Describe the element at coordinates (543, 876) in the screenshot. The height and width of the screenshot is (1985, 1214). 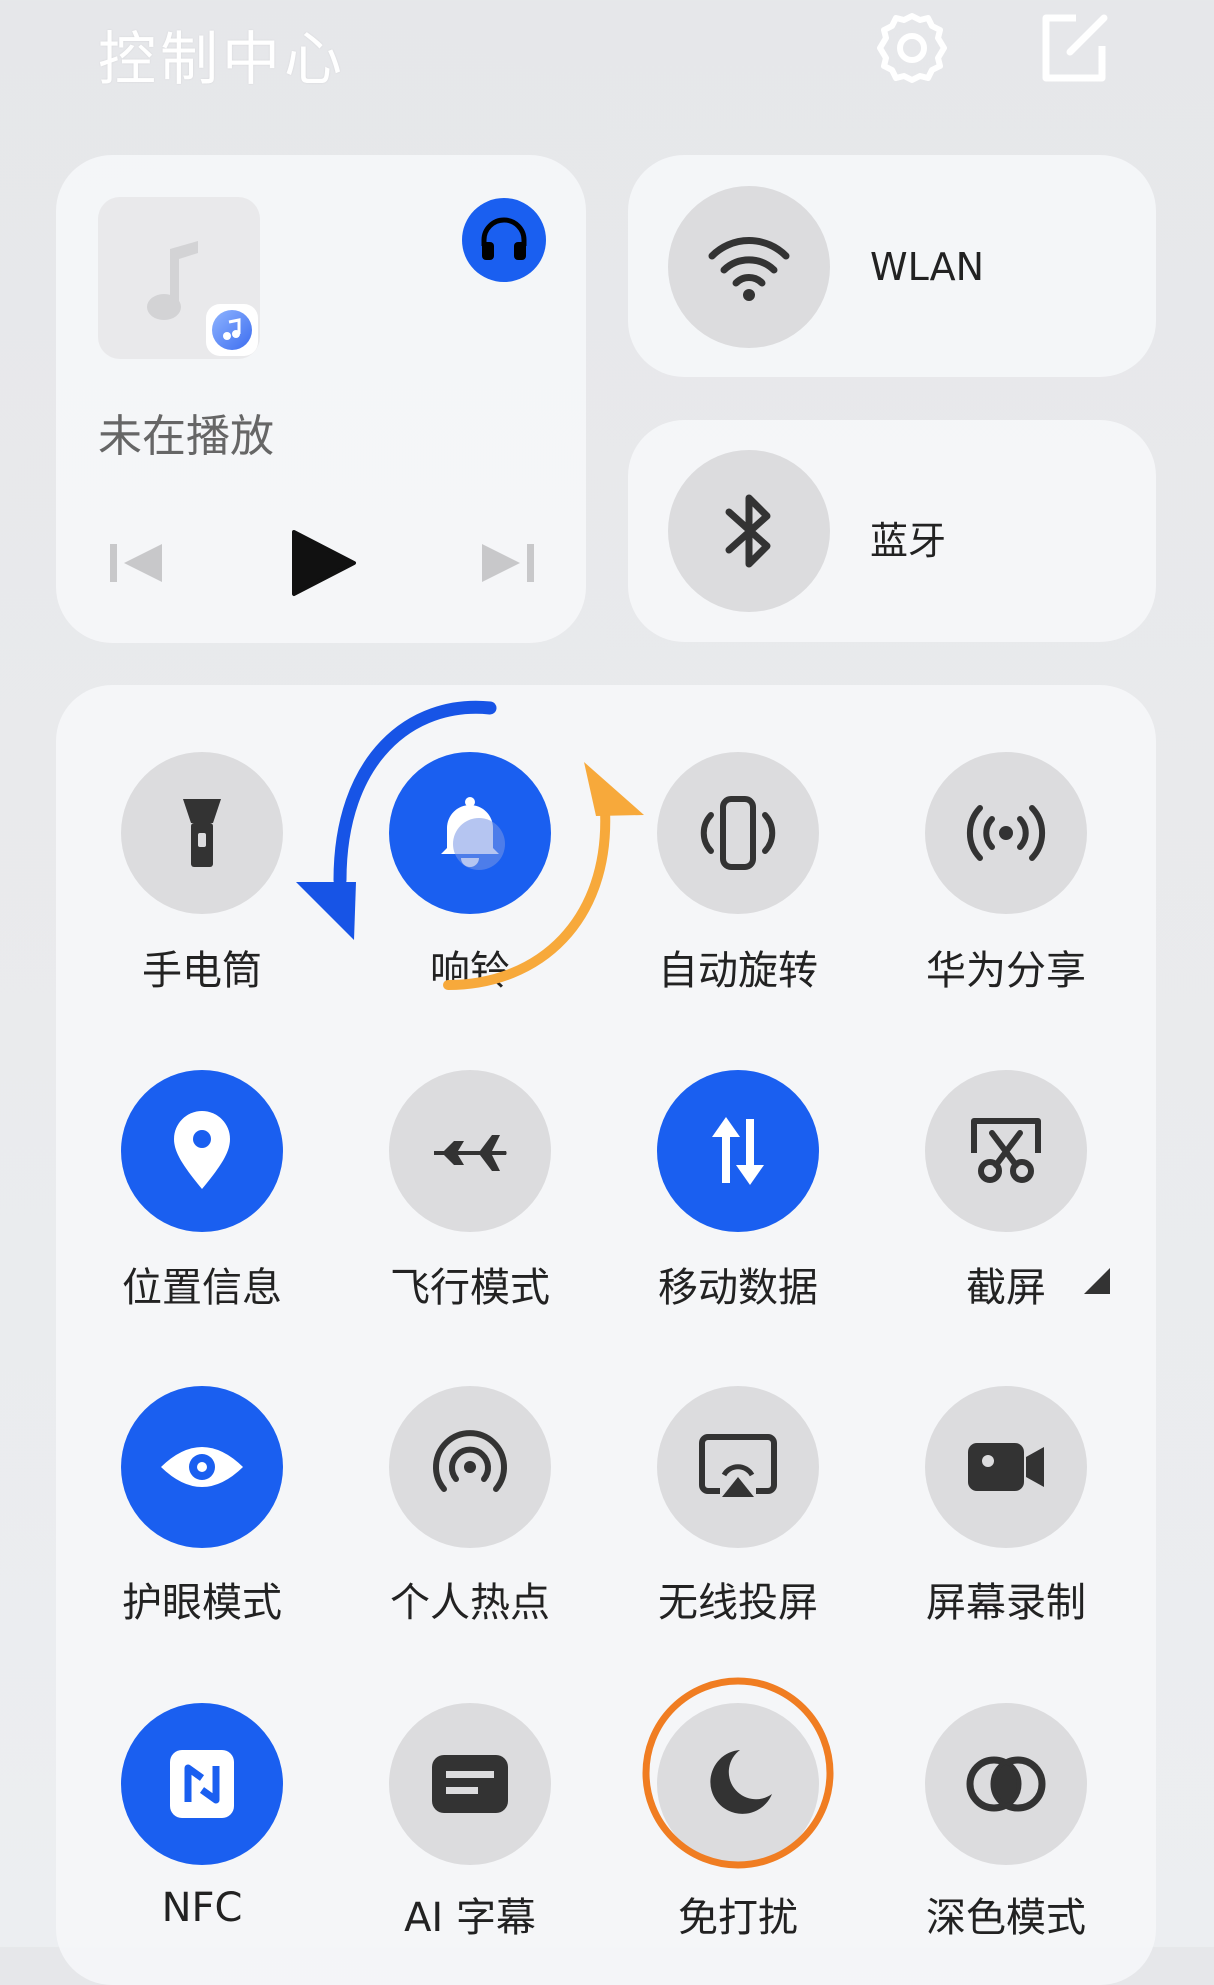
I see `orange-curved-arrow` at that location.